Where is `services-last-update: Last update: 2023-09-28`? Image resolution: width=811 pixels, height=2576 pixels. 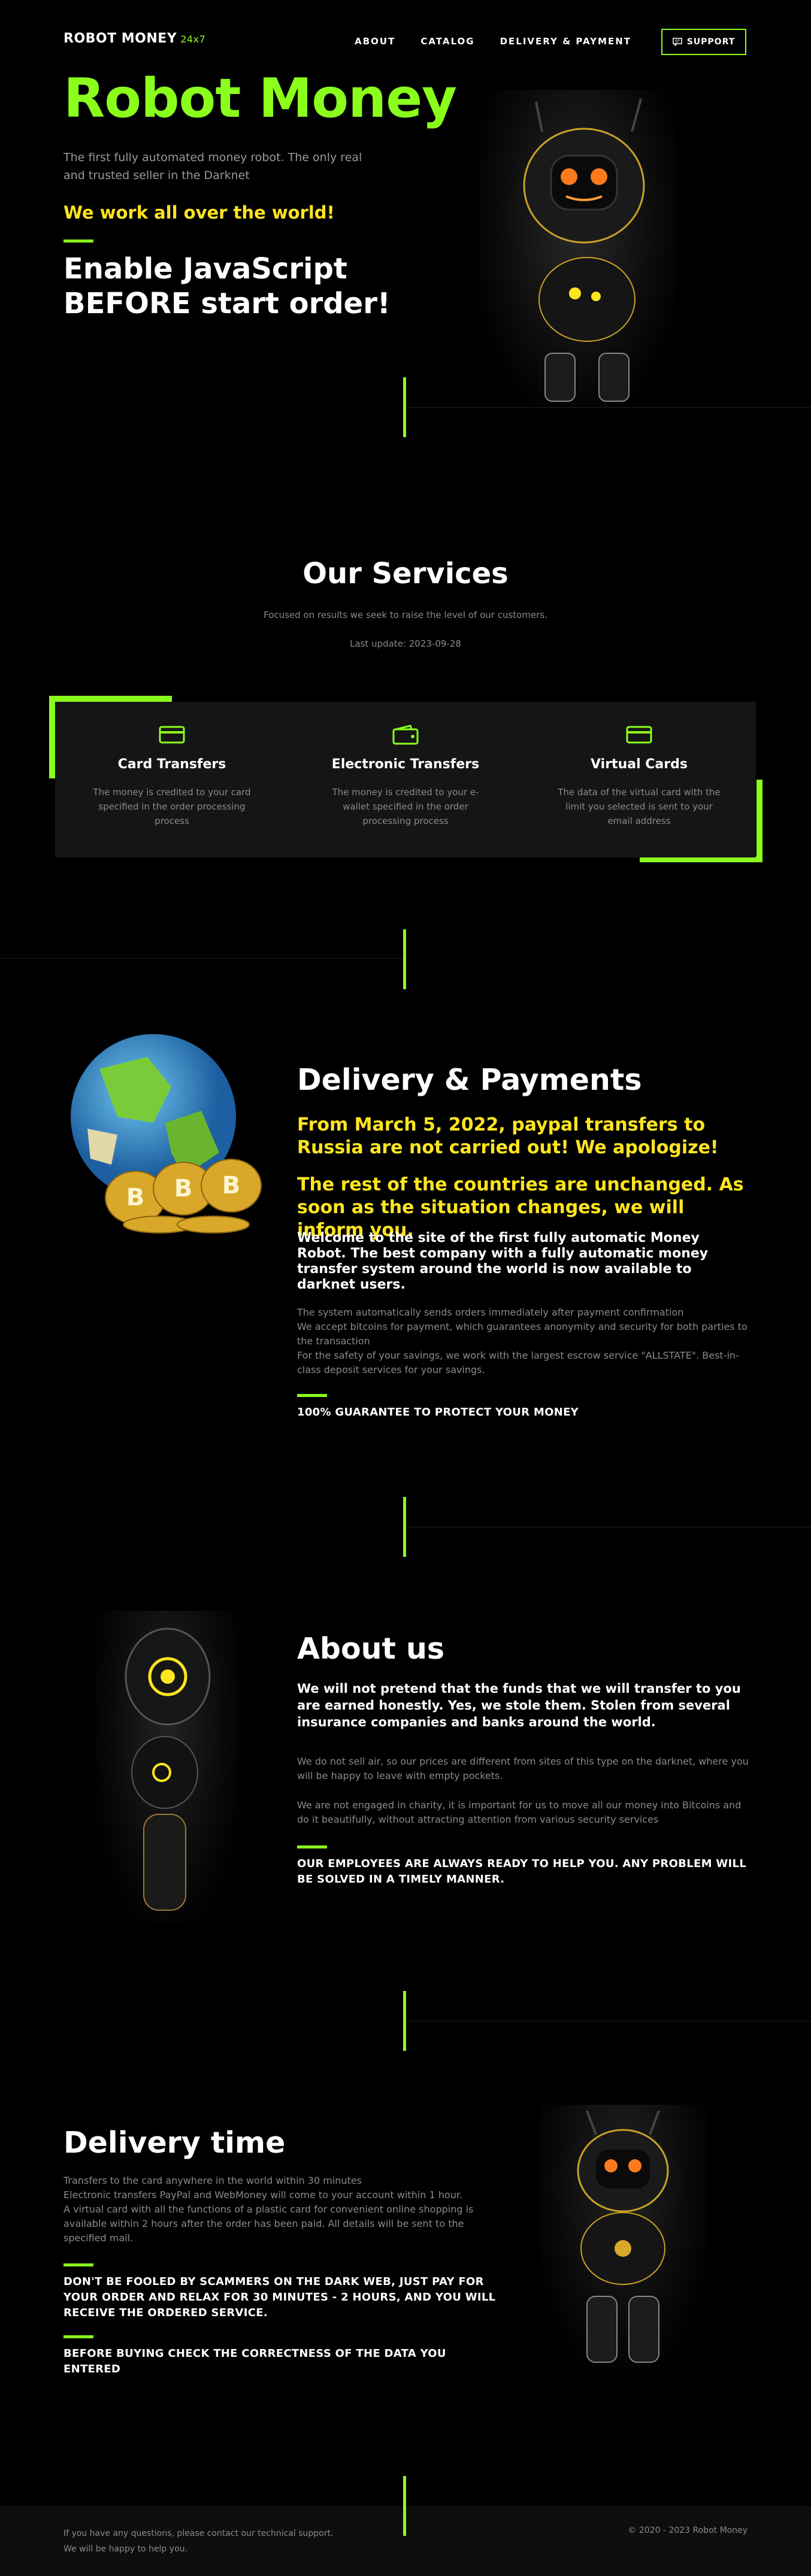
services-last-update: Last update: 2023-09-28 is located at coordinates (405, 643).